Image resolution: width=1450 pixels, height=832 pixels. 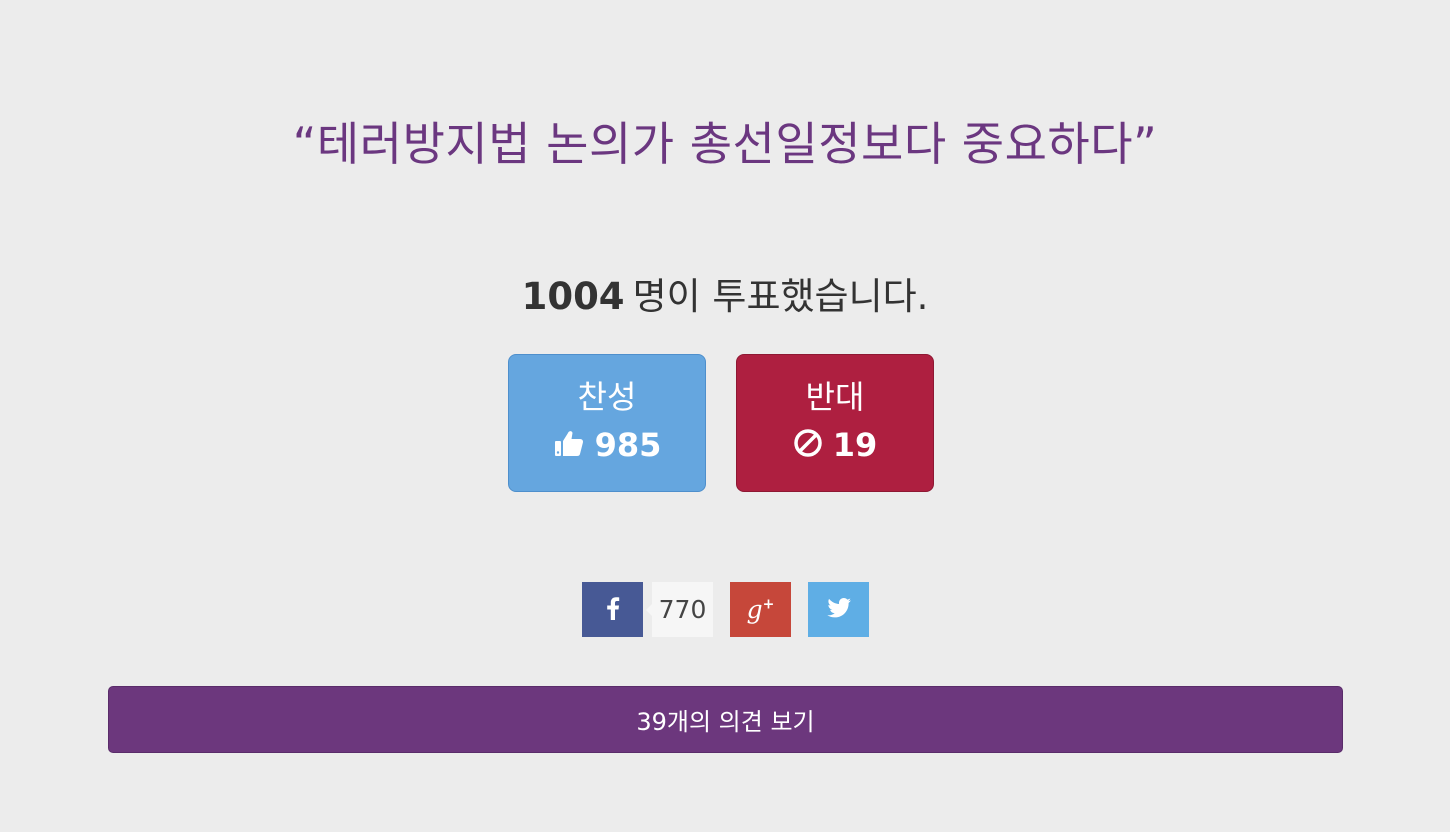 What do you see at coordinates (725, 719) in the screenshot?
I see `view-opinions-button: 39개의 의견 보기` at bounding box center [725, 719].